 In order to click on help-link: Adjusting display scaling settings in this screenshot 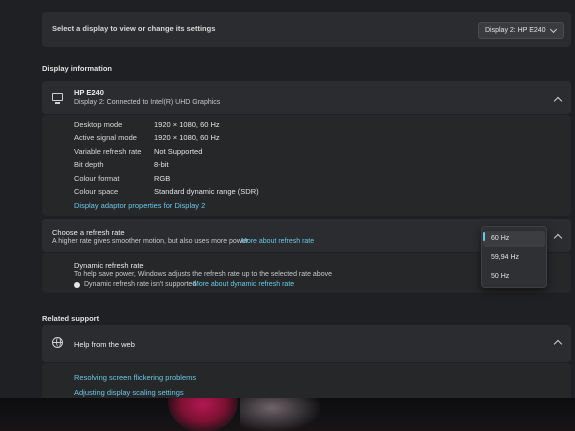, I will do `click(129, 392)`.